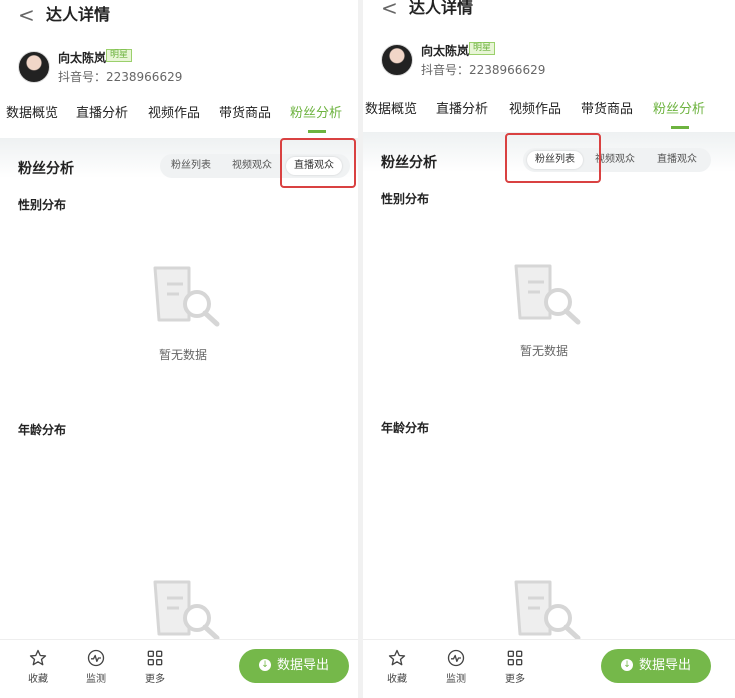 This screenshot has height=698, width=735. I want to click on segment-fan-list: 粉丝列表, so click(191, 166).